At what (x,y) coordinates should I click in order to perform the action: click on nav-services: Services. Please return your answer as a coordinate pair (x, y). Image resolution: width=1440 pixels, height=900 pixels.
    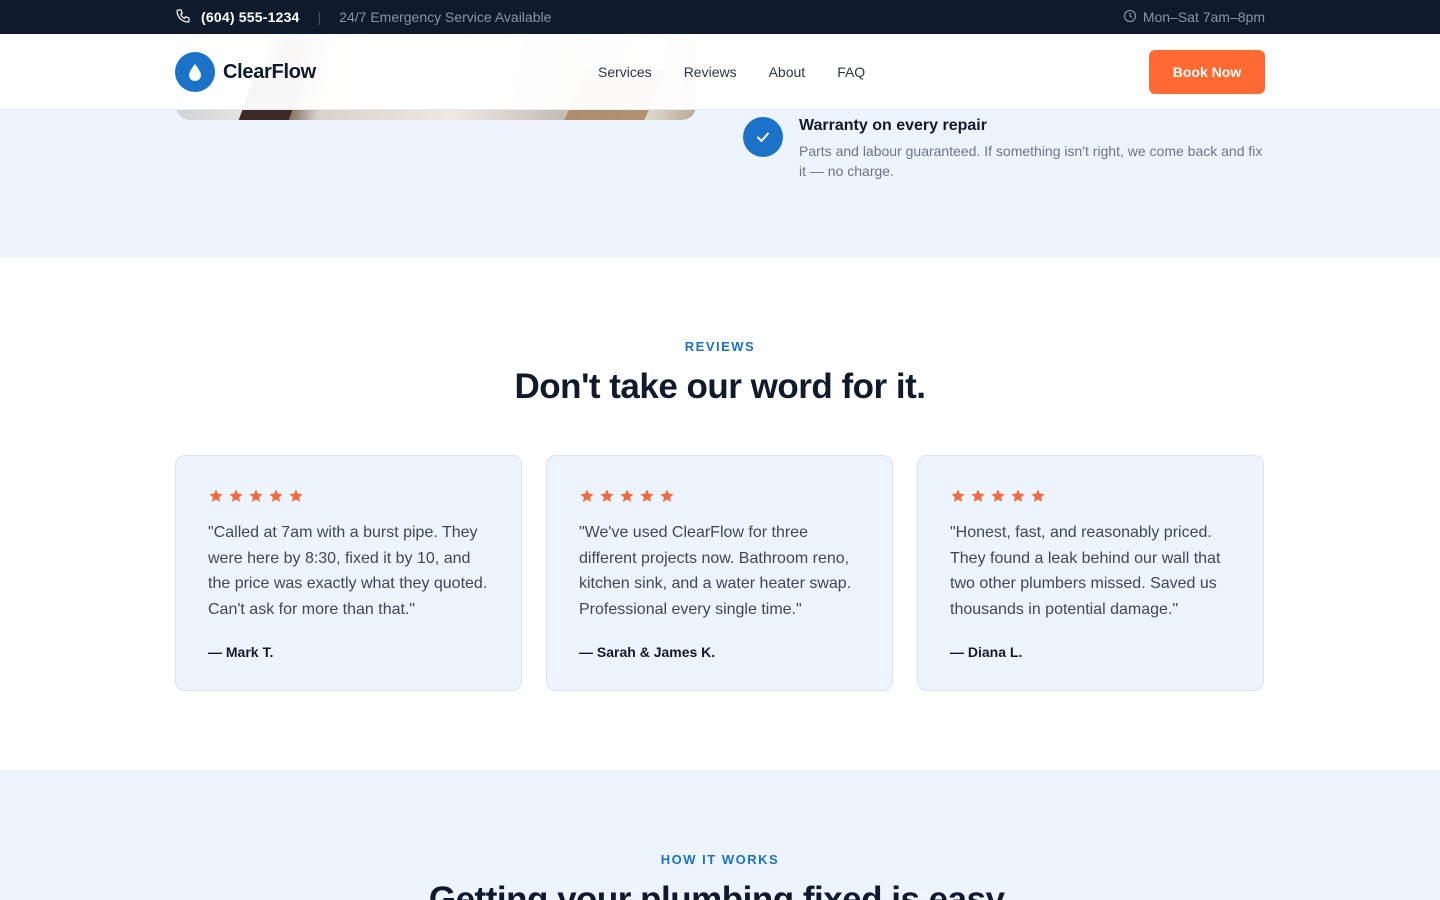
    Looking at the image, I should click on (625, 72).